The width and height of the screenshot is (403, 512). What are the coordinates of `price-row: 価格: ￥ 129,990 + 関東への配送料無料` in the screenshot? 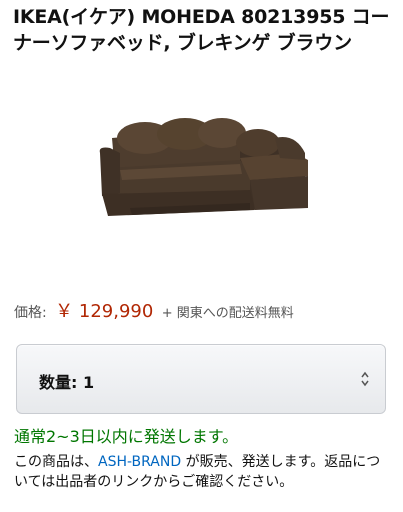 It's located at (204, 313).